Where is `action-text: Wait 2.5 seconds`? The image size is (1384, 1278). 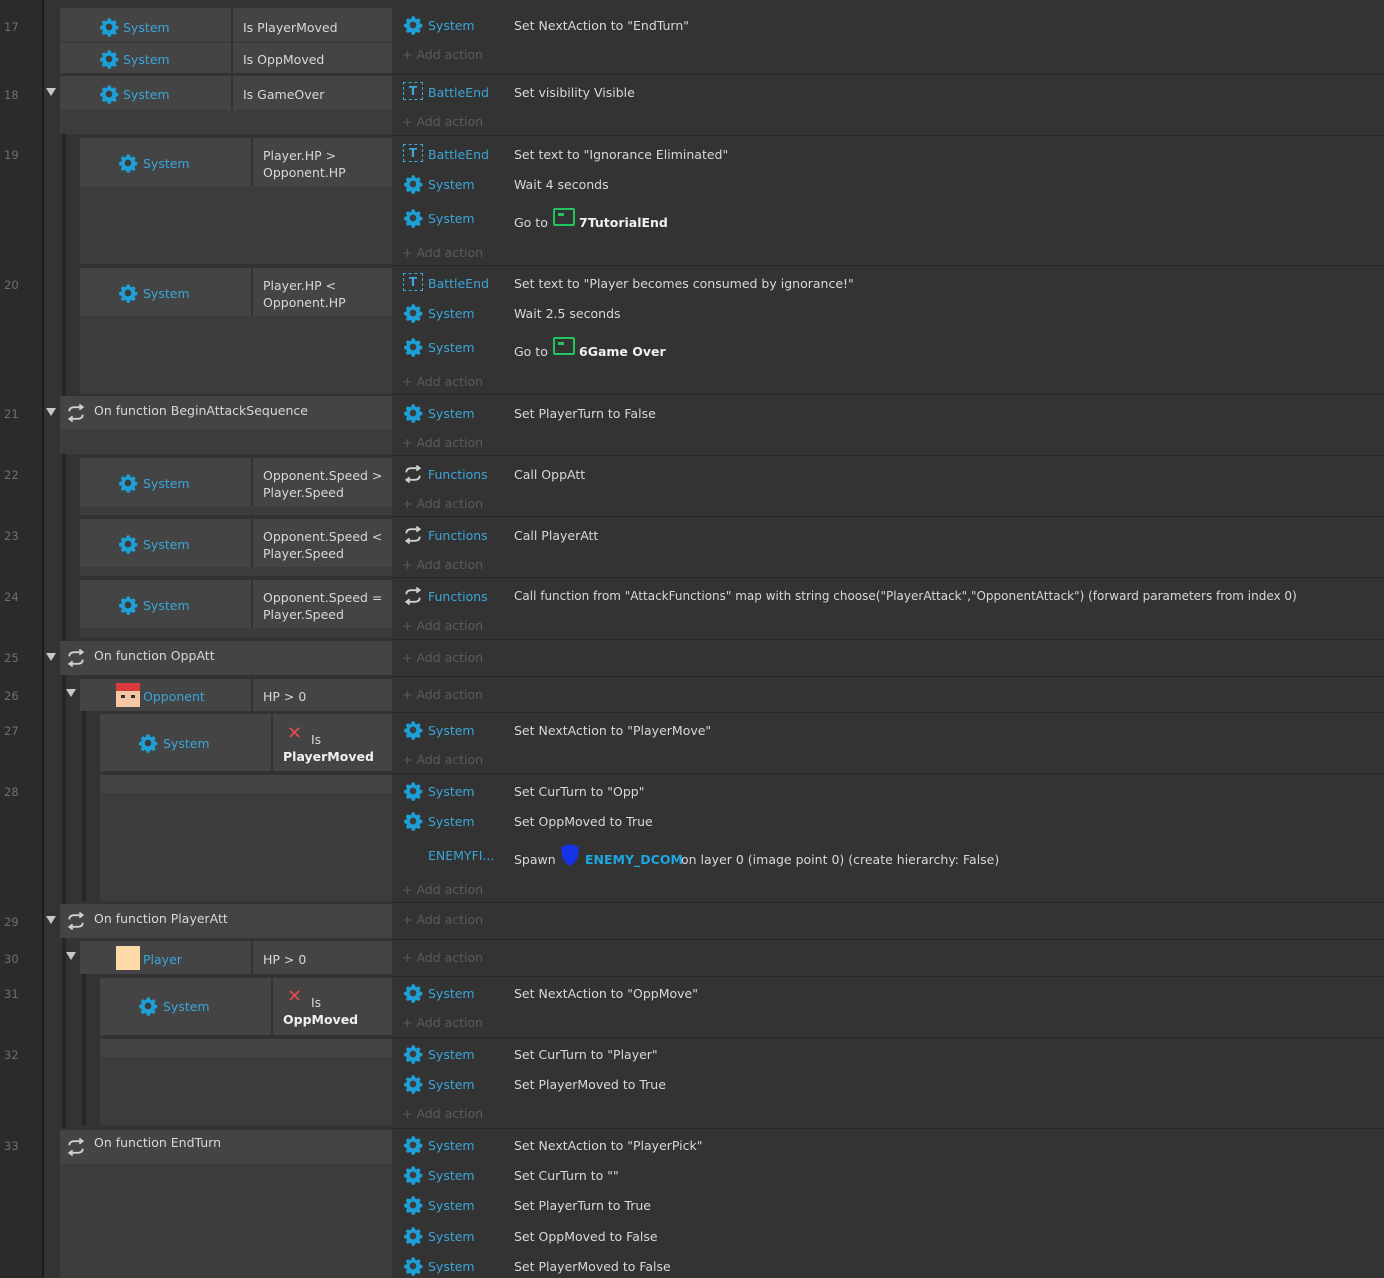
action-text: Wait 2.5 seconds is located at coordinates (567, 313).